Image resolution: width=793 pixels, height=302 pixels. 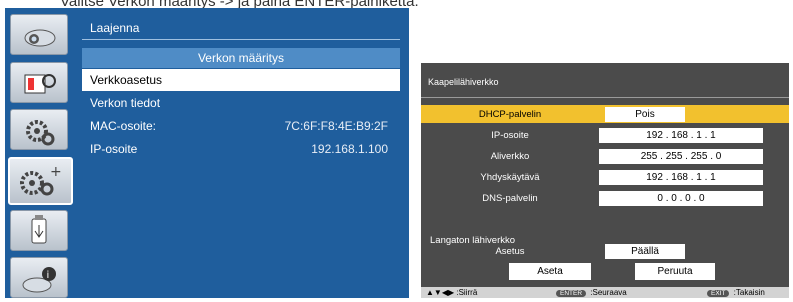 I want to click on wireless-setting-value: Päällä, so click(x=645, y=251).